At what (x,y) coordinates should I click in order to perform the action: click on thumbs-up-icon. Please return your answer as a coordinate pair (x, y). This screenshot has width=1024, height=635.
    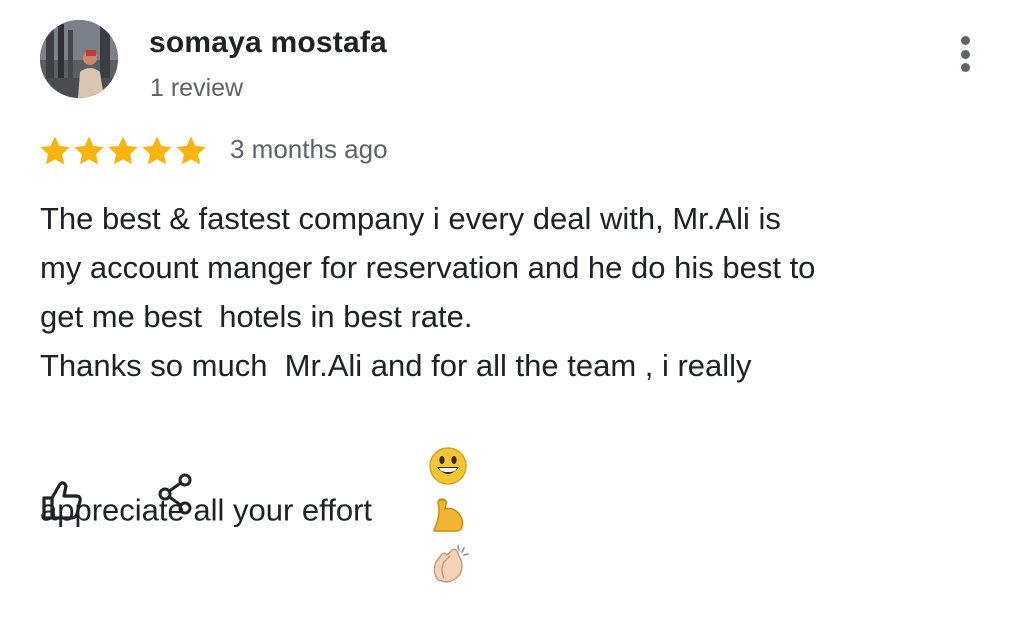
    Looking at the image, I should click on (62, 500).